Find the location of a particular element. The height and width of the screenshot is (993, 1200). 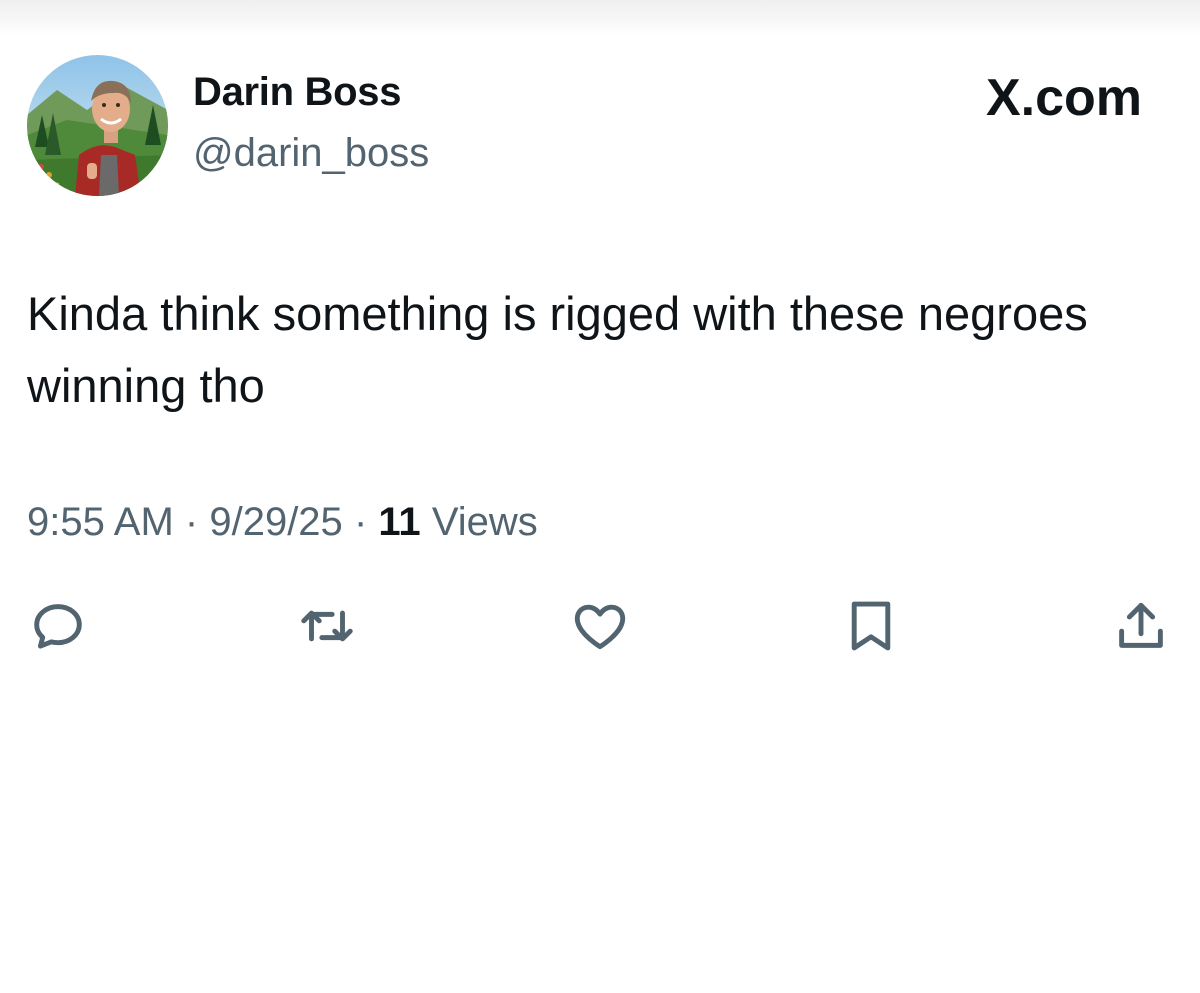

reply-icon is located at coordinates (58, 626).